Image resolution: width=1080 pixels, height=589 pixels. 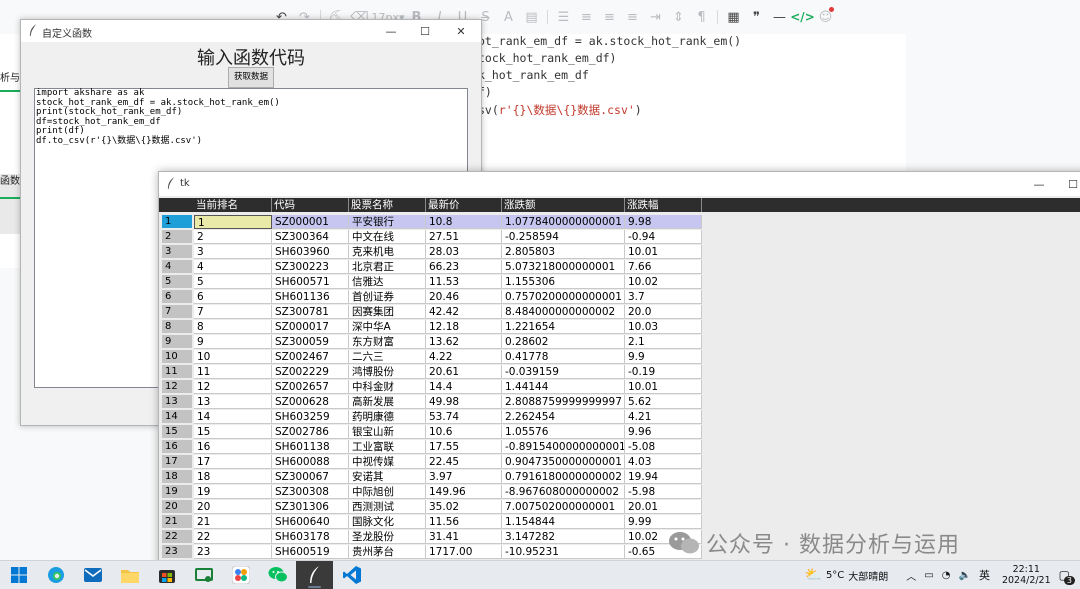 I want to click on table-cell: 11.53, so click(x=464, y=282).